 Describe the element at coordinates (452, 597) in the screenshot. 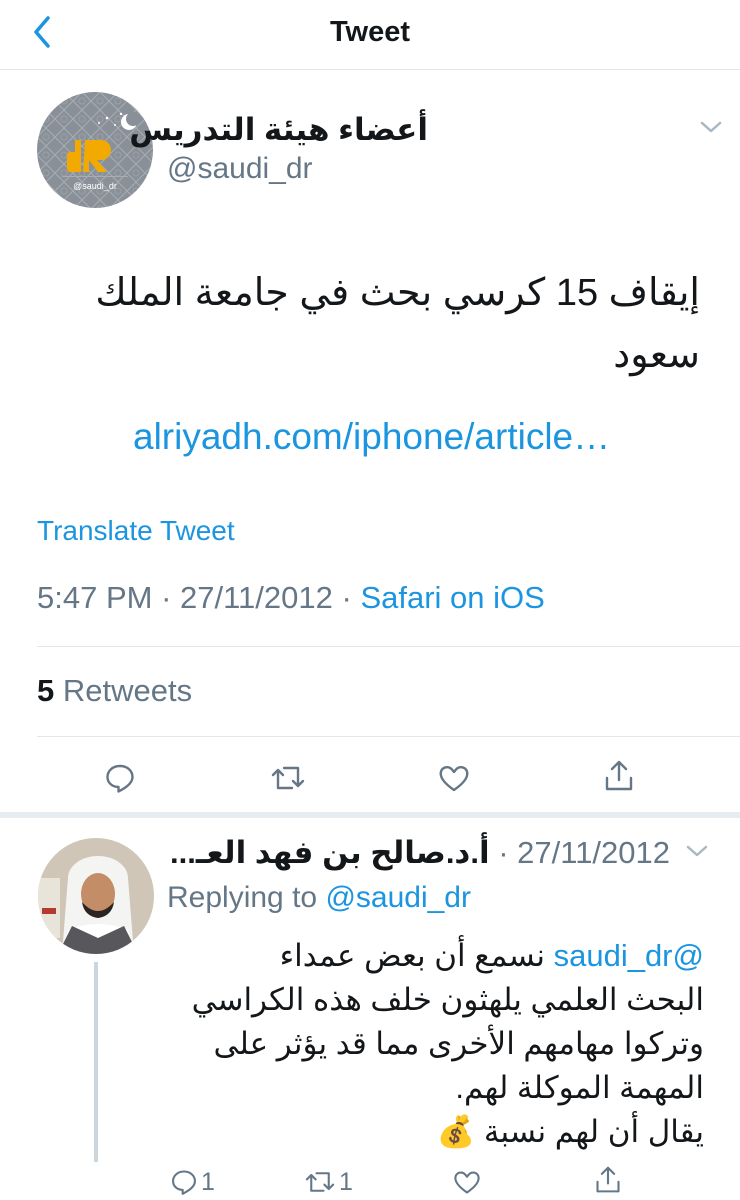

I see `tweet-source: Safari on iOS` at that location.